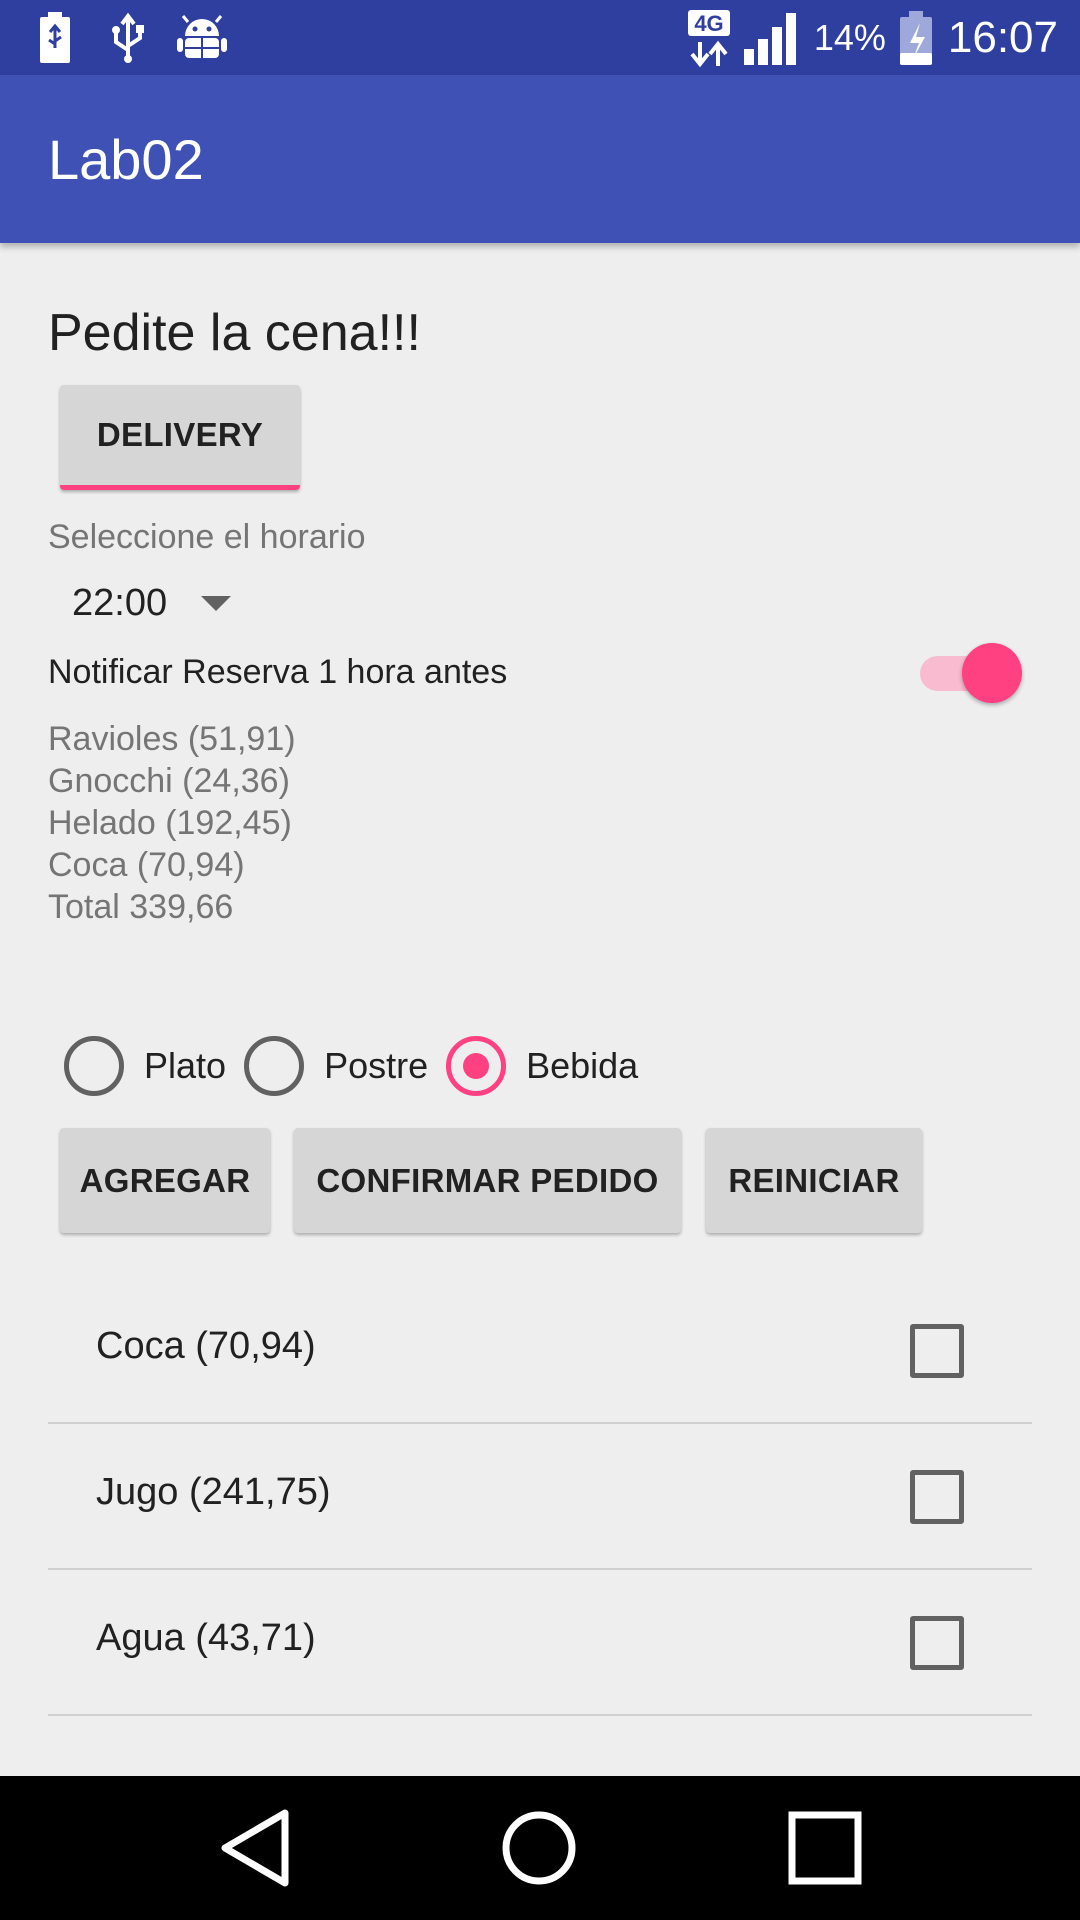 The height and width of the screenshot is (1920, 1080). Describe the element at coordinates (255, 1848) in the screenshot. I see `back-icon` at that location.